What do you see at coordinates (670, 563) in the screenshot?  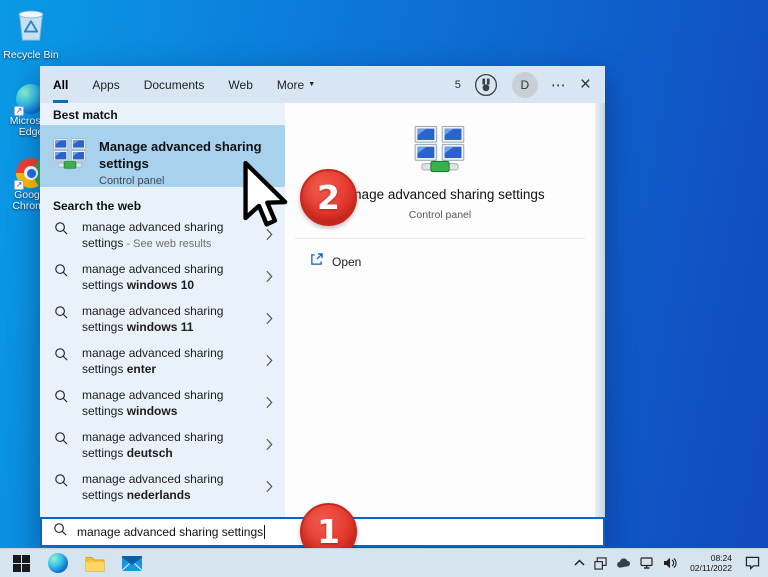 I see `speaker-icon` at bounding box center [670, 563].